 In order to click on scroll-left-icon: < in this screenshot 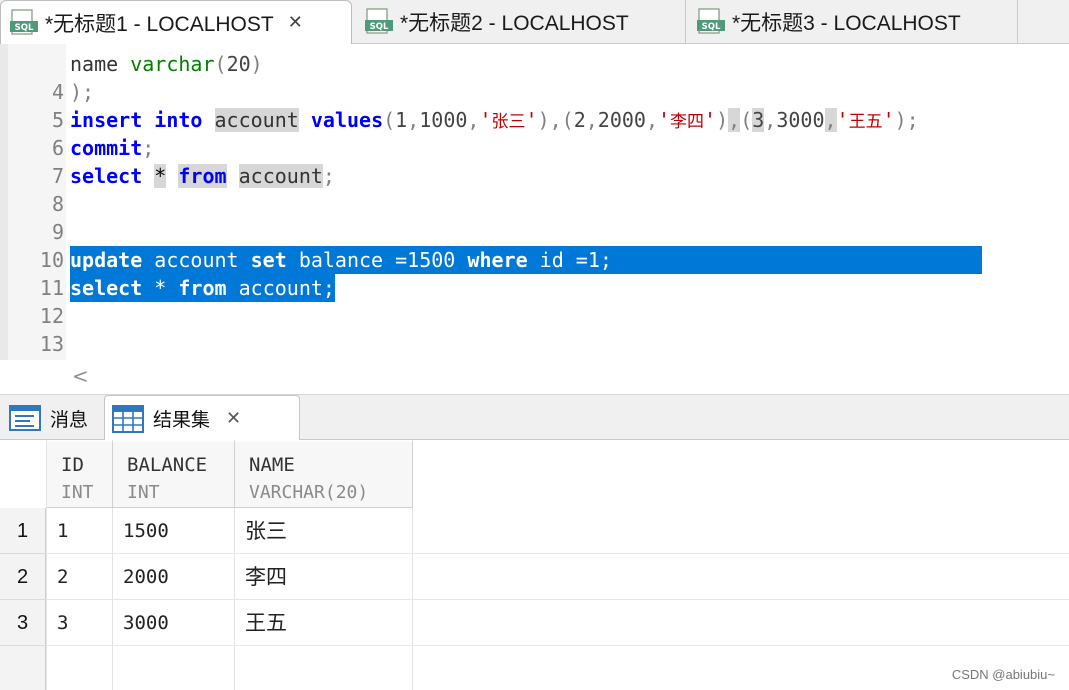, I will do `click(80, 376)`.